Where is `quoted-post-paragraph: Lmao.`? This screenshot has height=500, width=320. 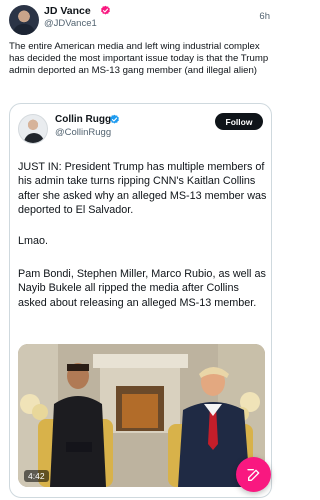
quoted-post-paragraph: Lmao. is located at coordinates (33, 241).